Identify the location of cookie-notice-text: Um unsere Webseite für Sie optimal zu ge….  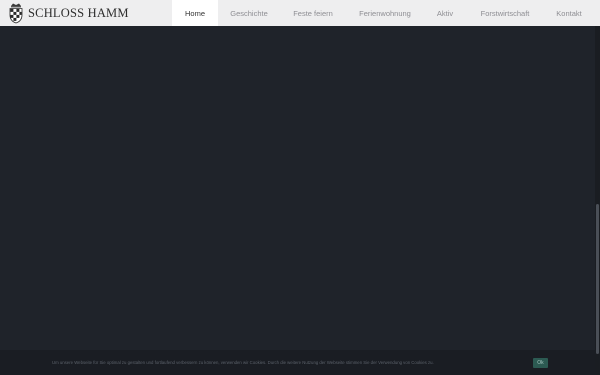
(243, 362).